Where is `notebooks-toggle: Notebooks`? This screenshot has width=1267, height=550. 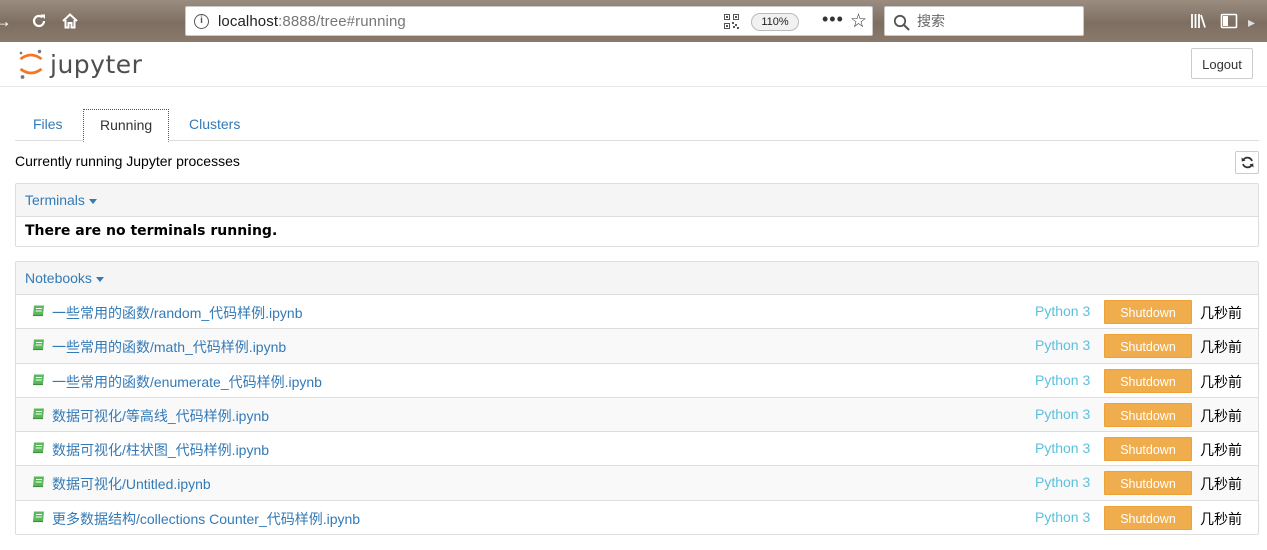 notebooks-toggle: Notebooks is located at coordinates (58, 278).